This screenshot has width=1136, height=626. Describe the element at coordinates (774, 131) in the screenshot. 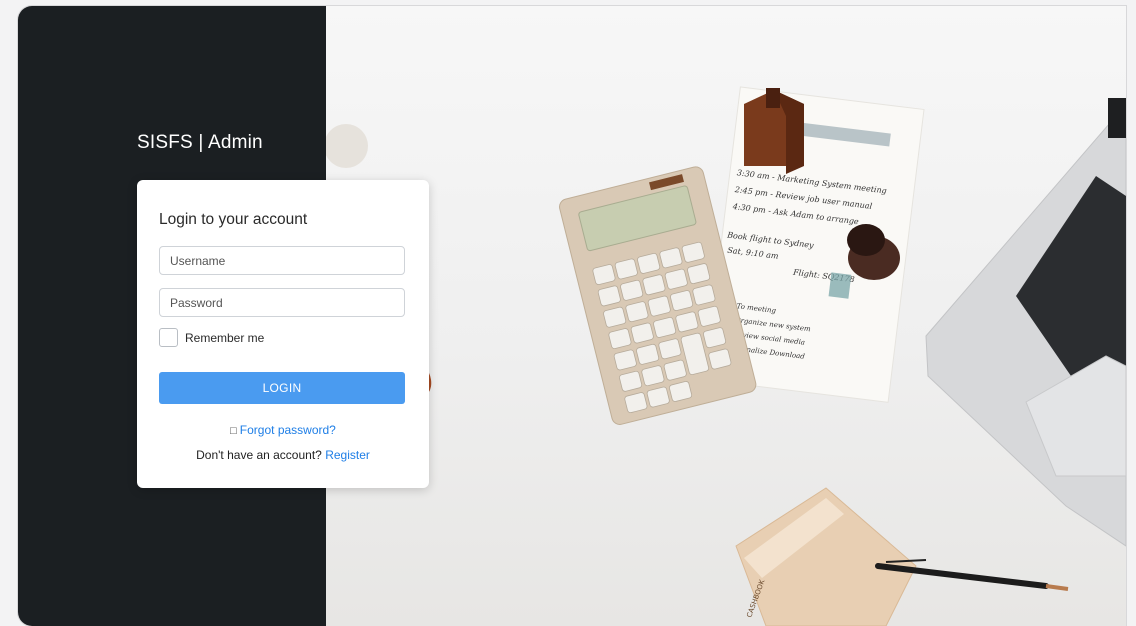

I see `wooden-house` at that location.